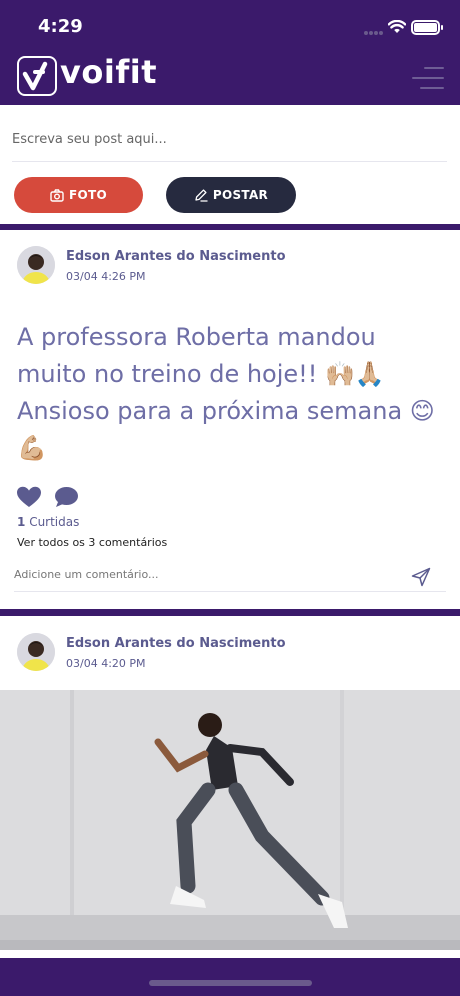 This screenshot has width=460, height=996. I want to click on post-input, so click(229, 144).